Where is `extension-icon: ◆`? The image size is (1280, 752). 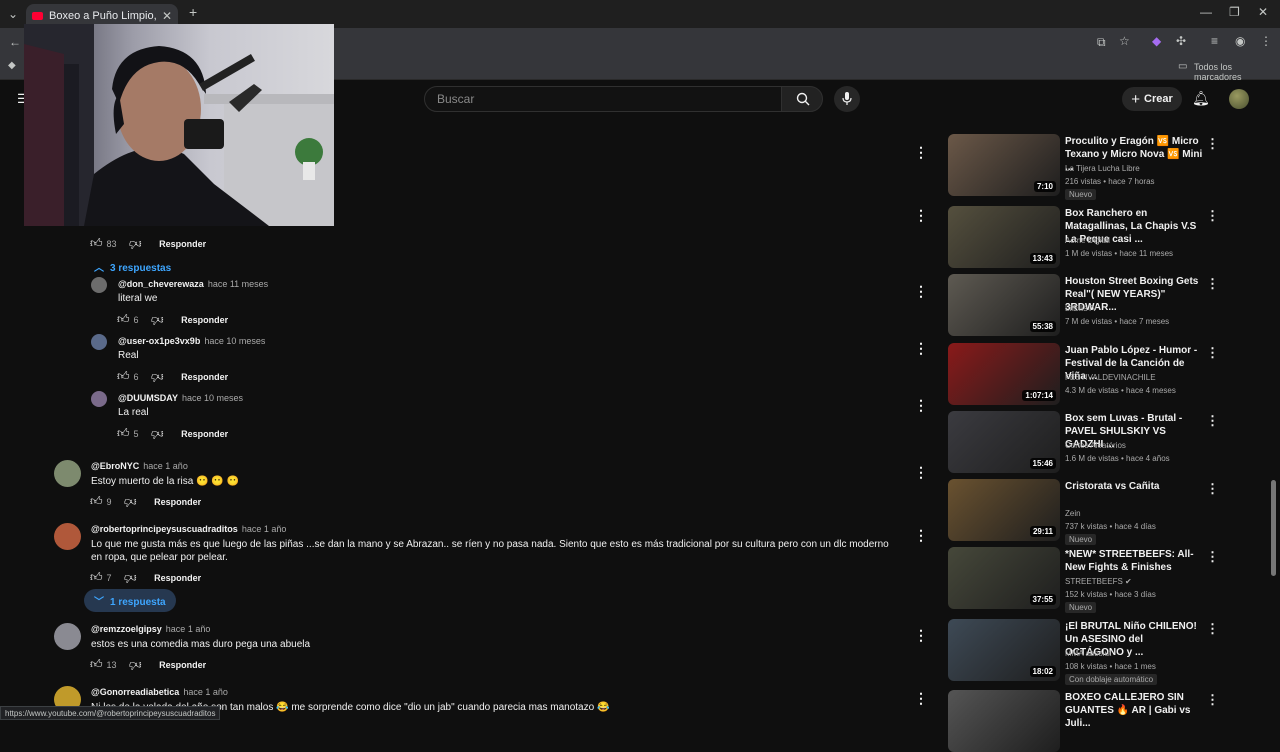 extension-icon: ◆ is located at coordinates (1156, 41).